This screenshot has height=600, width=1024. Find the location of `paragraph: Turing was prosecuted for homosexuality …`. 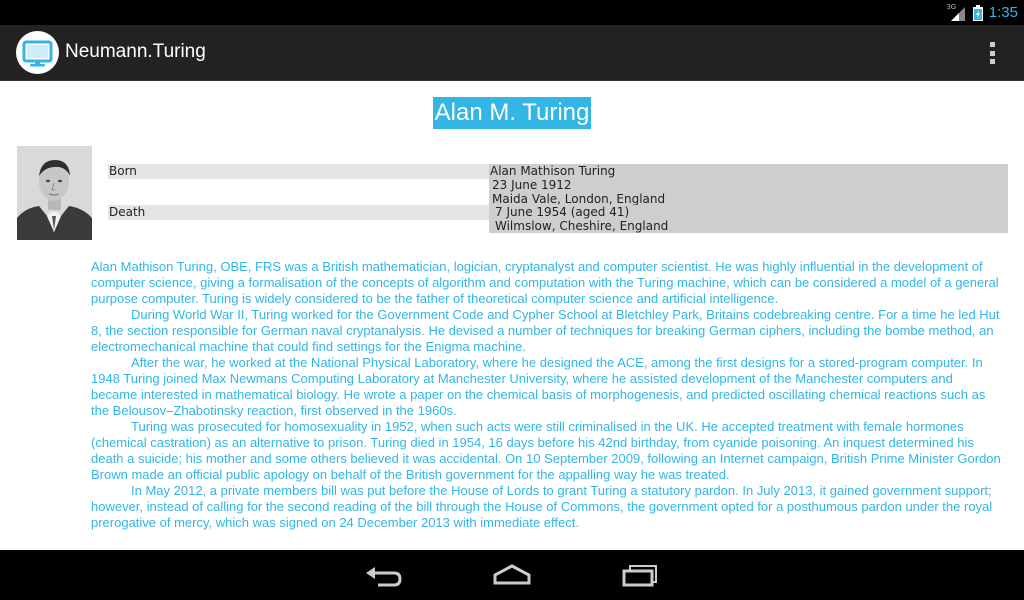

paragraph: Turing was prosecuted for homosexuality … is located at coordinates (546, 450).